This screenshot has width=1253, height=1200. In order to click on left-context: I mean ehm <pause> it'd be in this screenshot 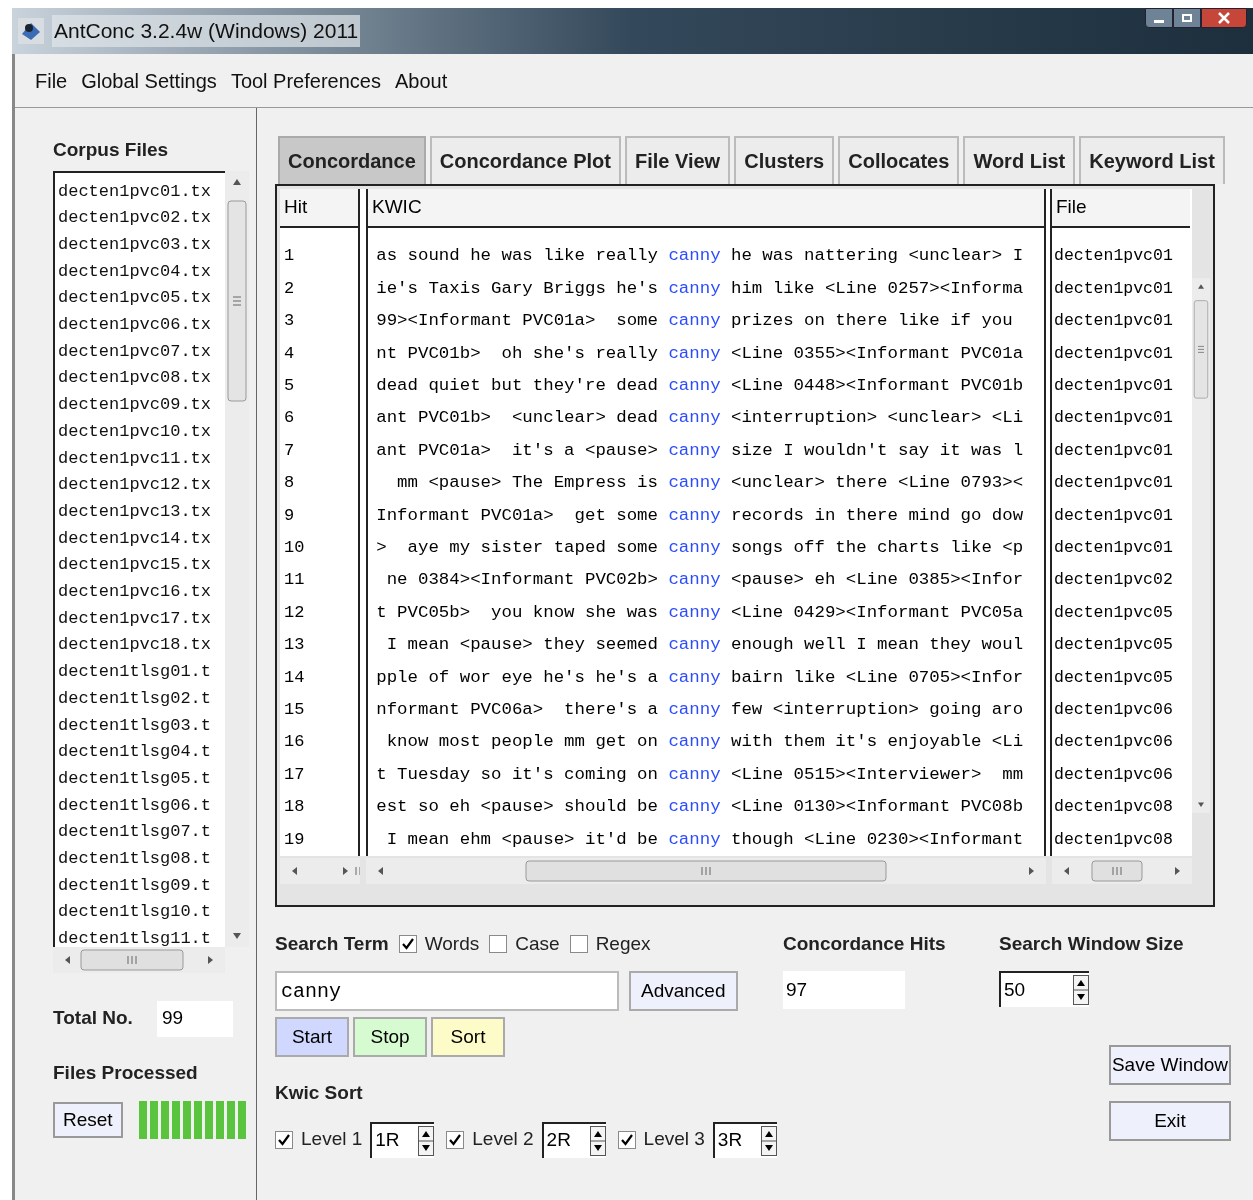, I will do `click(521, 839)`.